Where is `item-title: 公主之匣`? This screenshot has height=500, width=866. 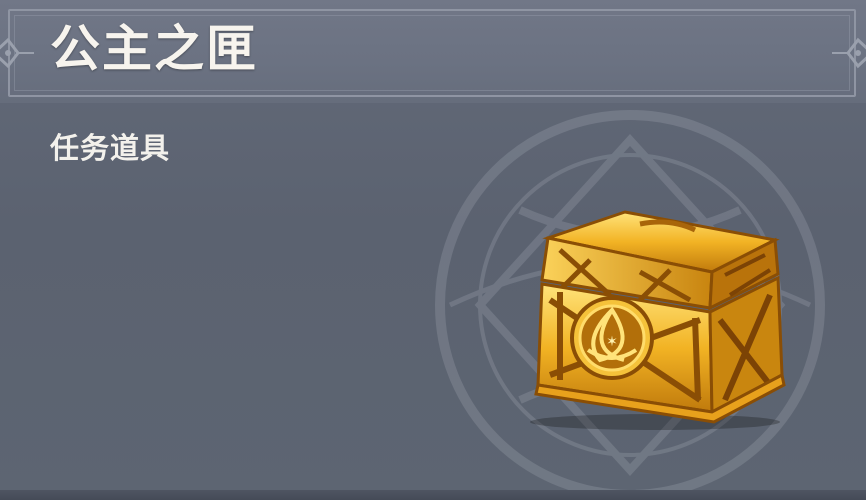
item-title: 公主之匣 is located at coordinates (154, 49).